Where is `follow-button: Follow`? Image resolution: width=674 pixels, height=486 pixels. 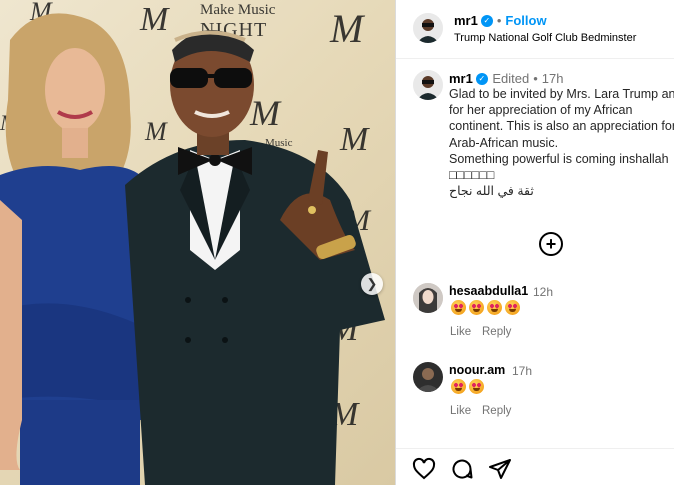
follow-button: Follow is located at coordinates (525, 20).